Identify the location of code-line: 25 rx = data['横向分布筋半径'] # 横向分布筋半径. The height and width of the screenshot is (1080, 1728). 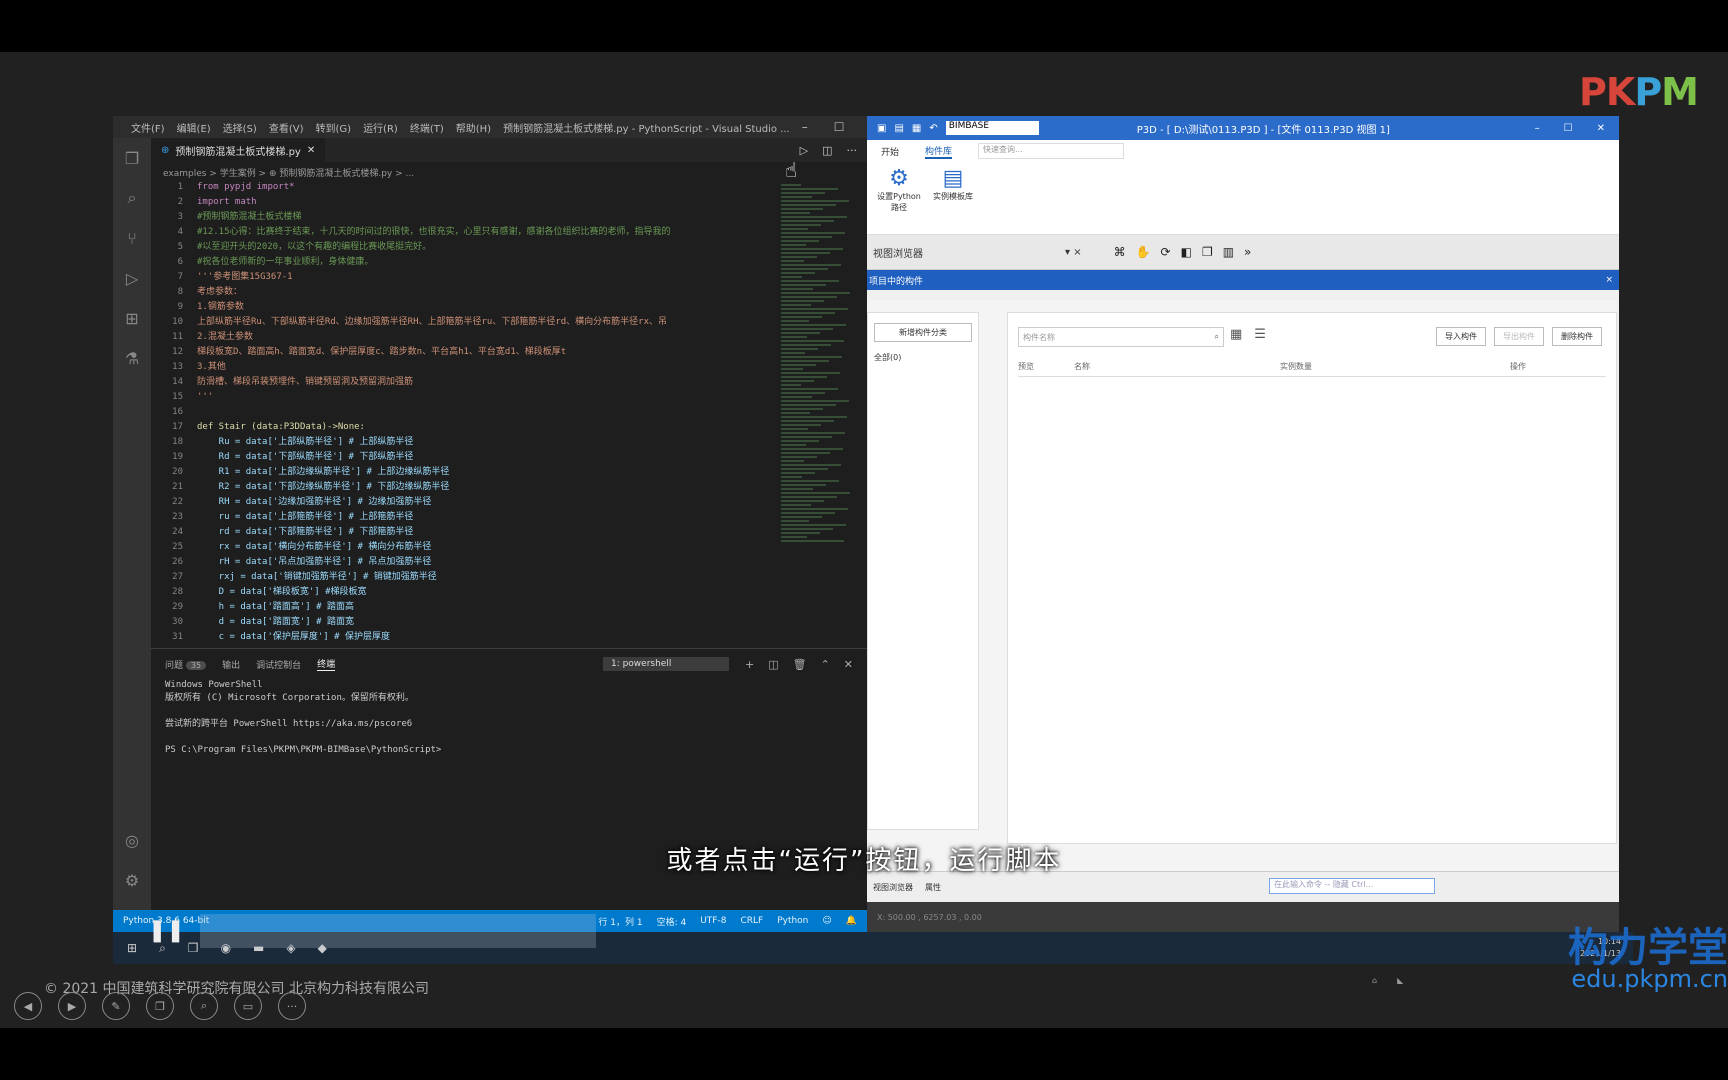
(448, 547).